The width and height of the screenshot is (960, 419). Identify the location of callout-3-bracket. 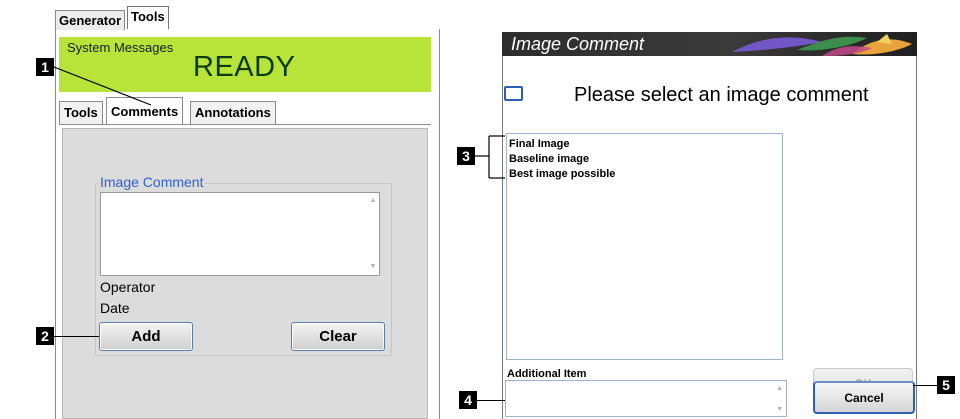
(490, 157).